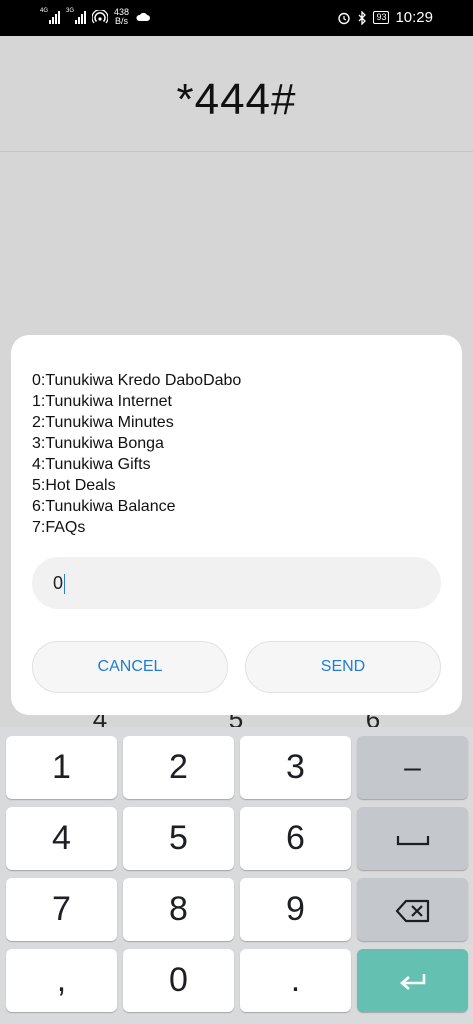  What do you see at coordinates (70, 11) in the screenshot?
I see `sim2-network-tag: 3G` at bounding box center [70, 11].